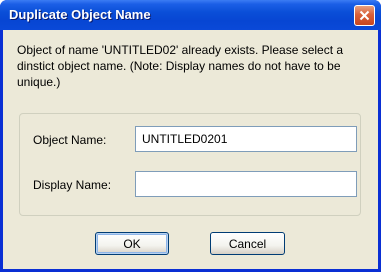 The image size is (381, 272). I want to click on ok-button: OK, so click(132, 243).